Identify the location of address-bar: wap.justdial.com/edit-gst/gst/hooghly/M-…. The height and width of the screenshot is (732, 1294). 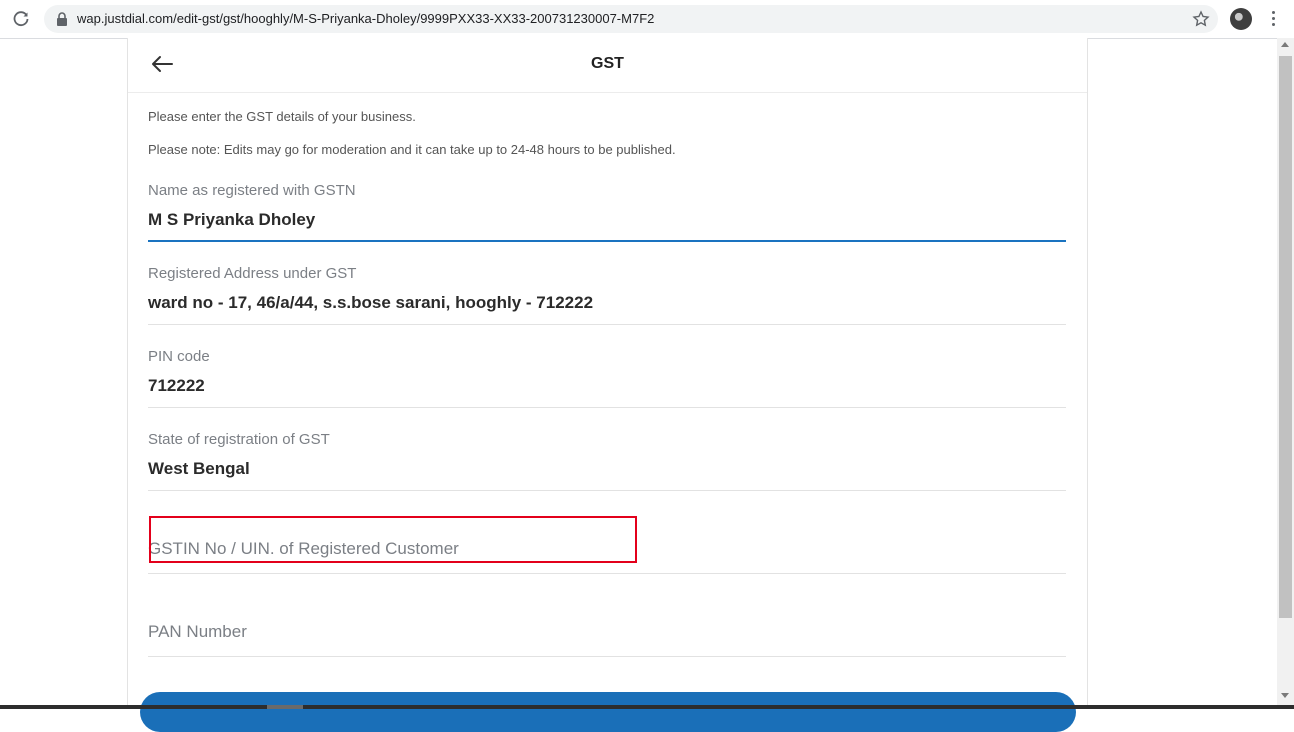
(631, 19).